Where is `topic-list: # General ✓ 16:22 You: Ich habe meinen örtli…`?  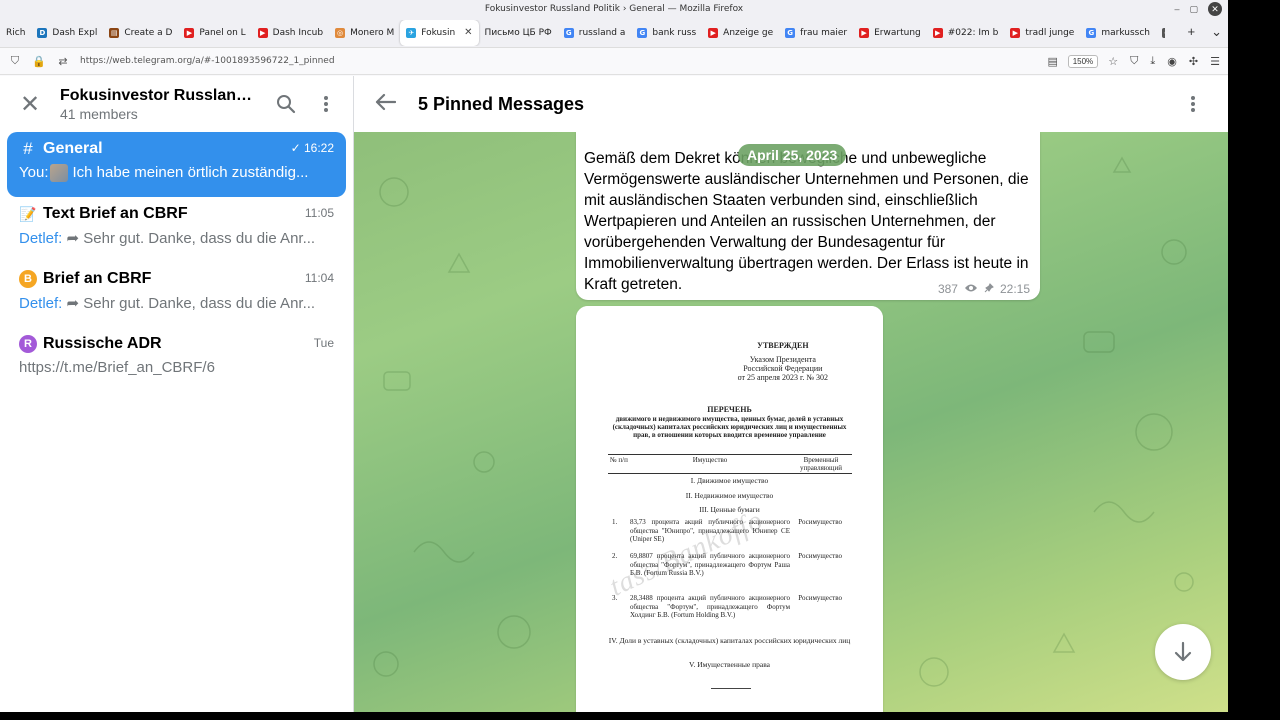 topic-list: # General ✓ 16:22 You: Ich habe meinen örtli… is located at coordinates (176, 262).